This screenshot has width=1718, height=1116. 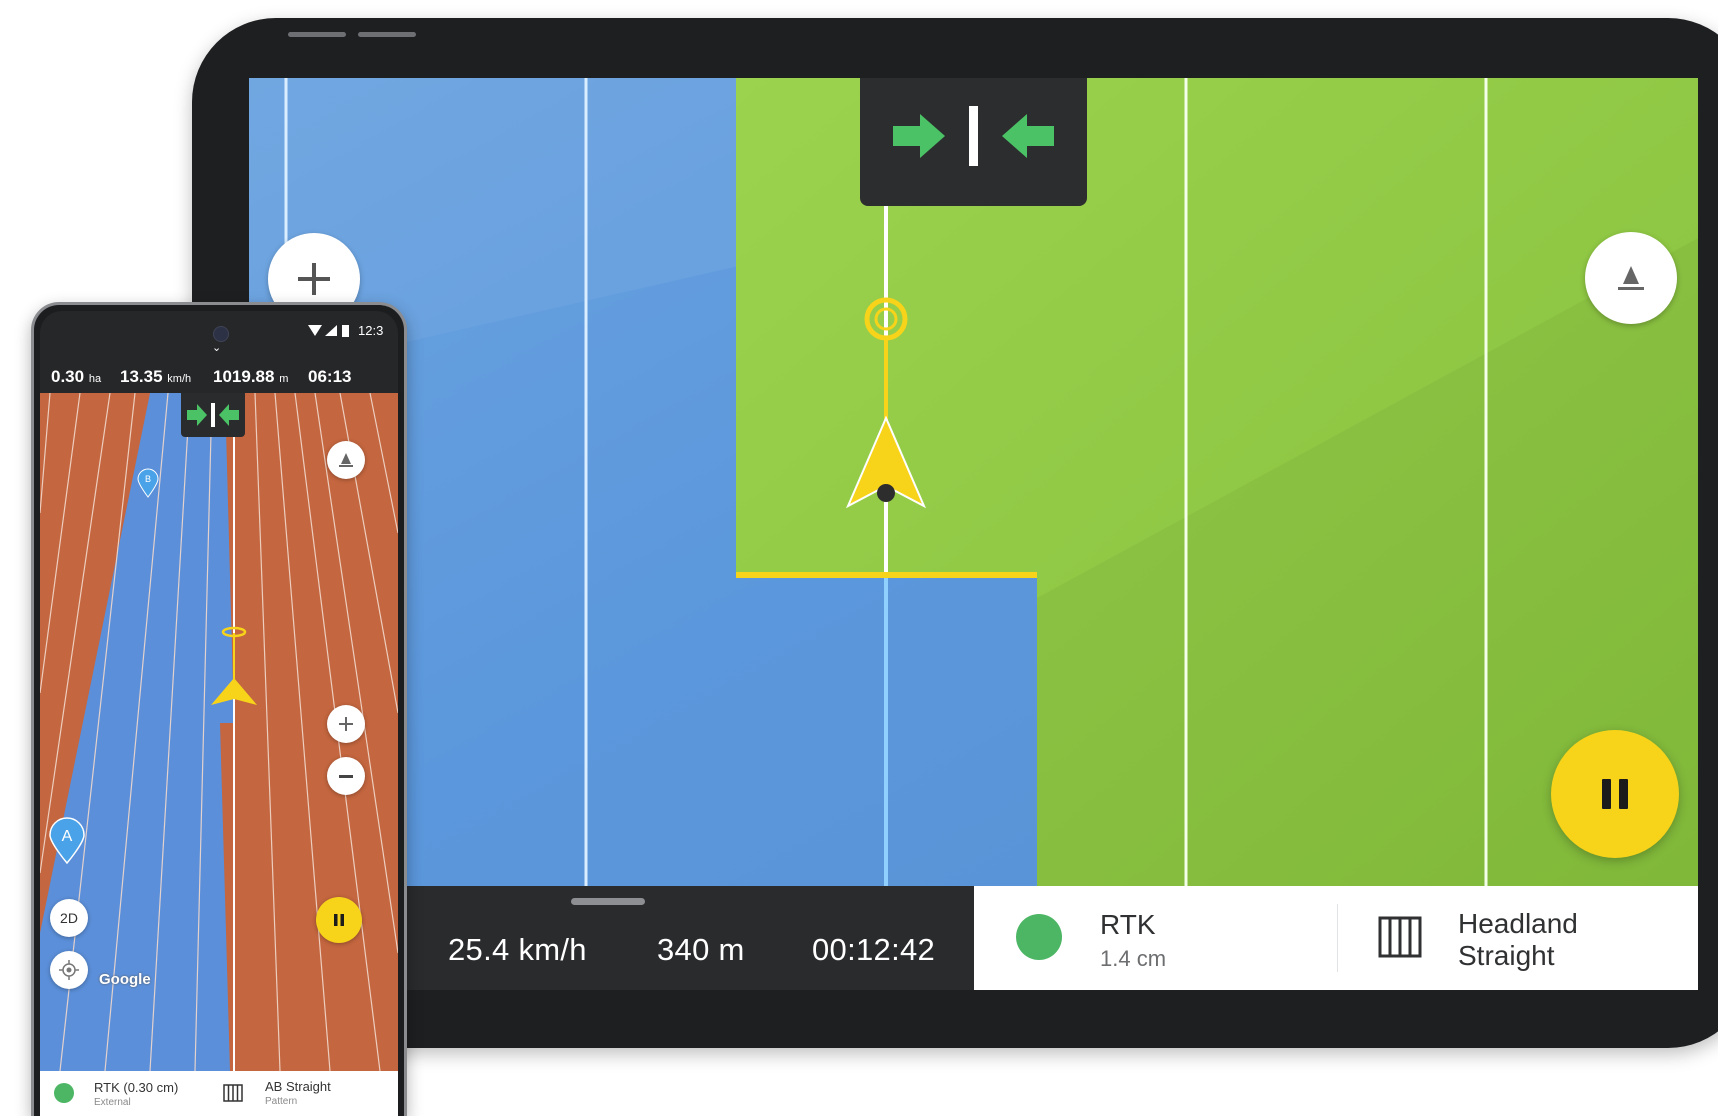 What do you see at coordinates (69, 918) in the screenshot?
I see `view-mode-button: 2D` at bounding box center [69, 918].